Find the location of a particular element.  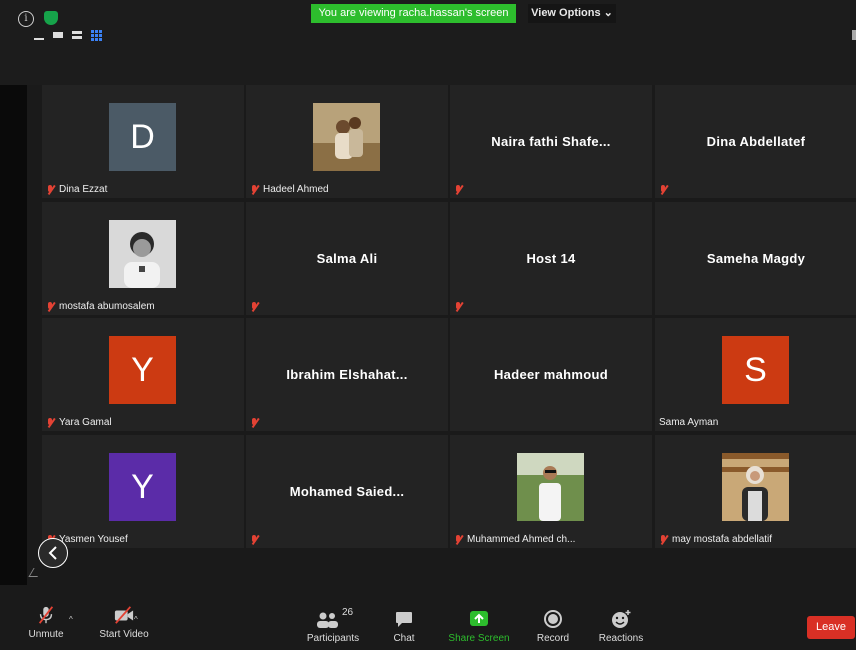

participant-tile: D Dina Ezzat is located at coordinates (143, 141).